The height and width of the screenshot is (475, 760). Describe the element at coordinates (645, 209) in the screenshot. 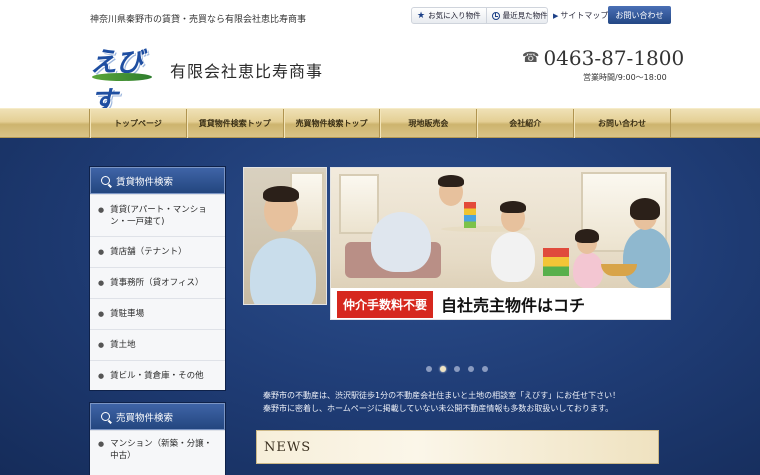

I see `photo-mother-hair` at that location.